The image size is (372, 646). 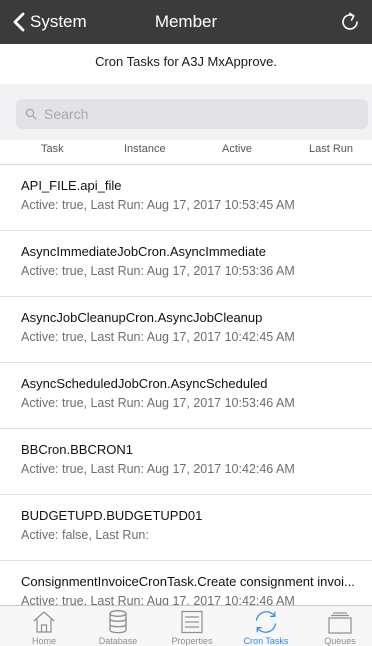 What do you see at coordinates (77, 449) in the screenshot?
I see `task-name: BBCron.BBCRON1` at bounding box center [77, 449].